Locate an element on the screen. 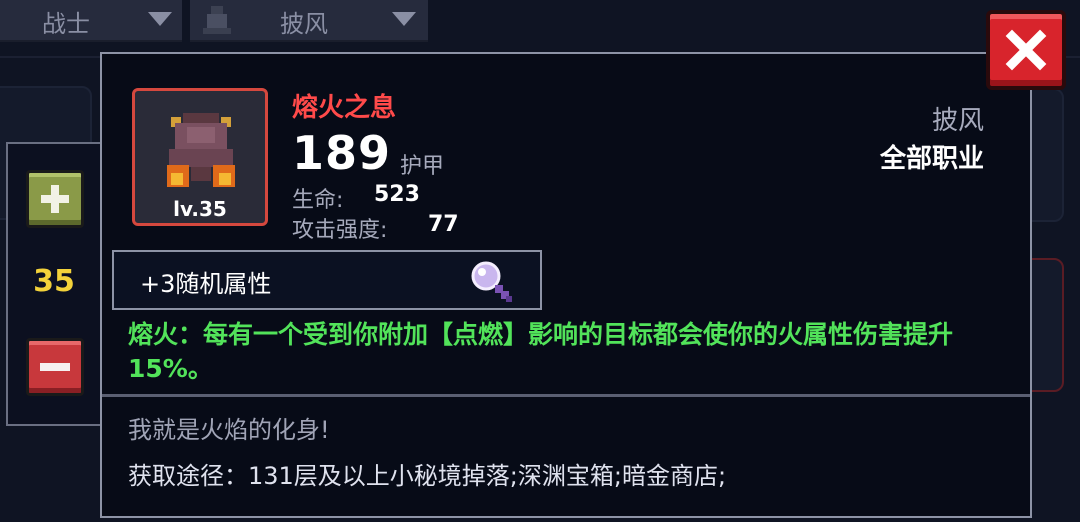 This screenshot has height=522, width=1080. tooltip-divider is located at coordinates (566, 395).